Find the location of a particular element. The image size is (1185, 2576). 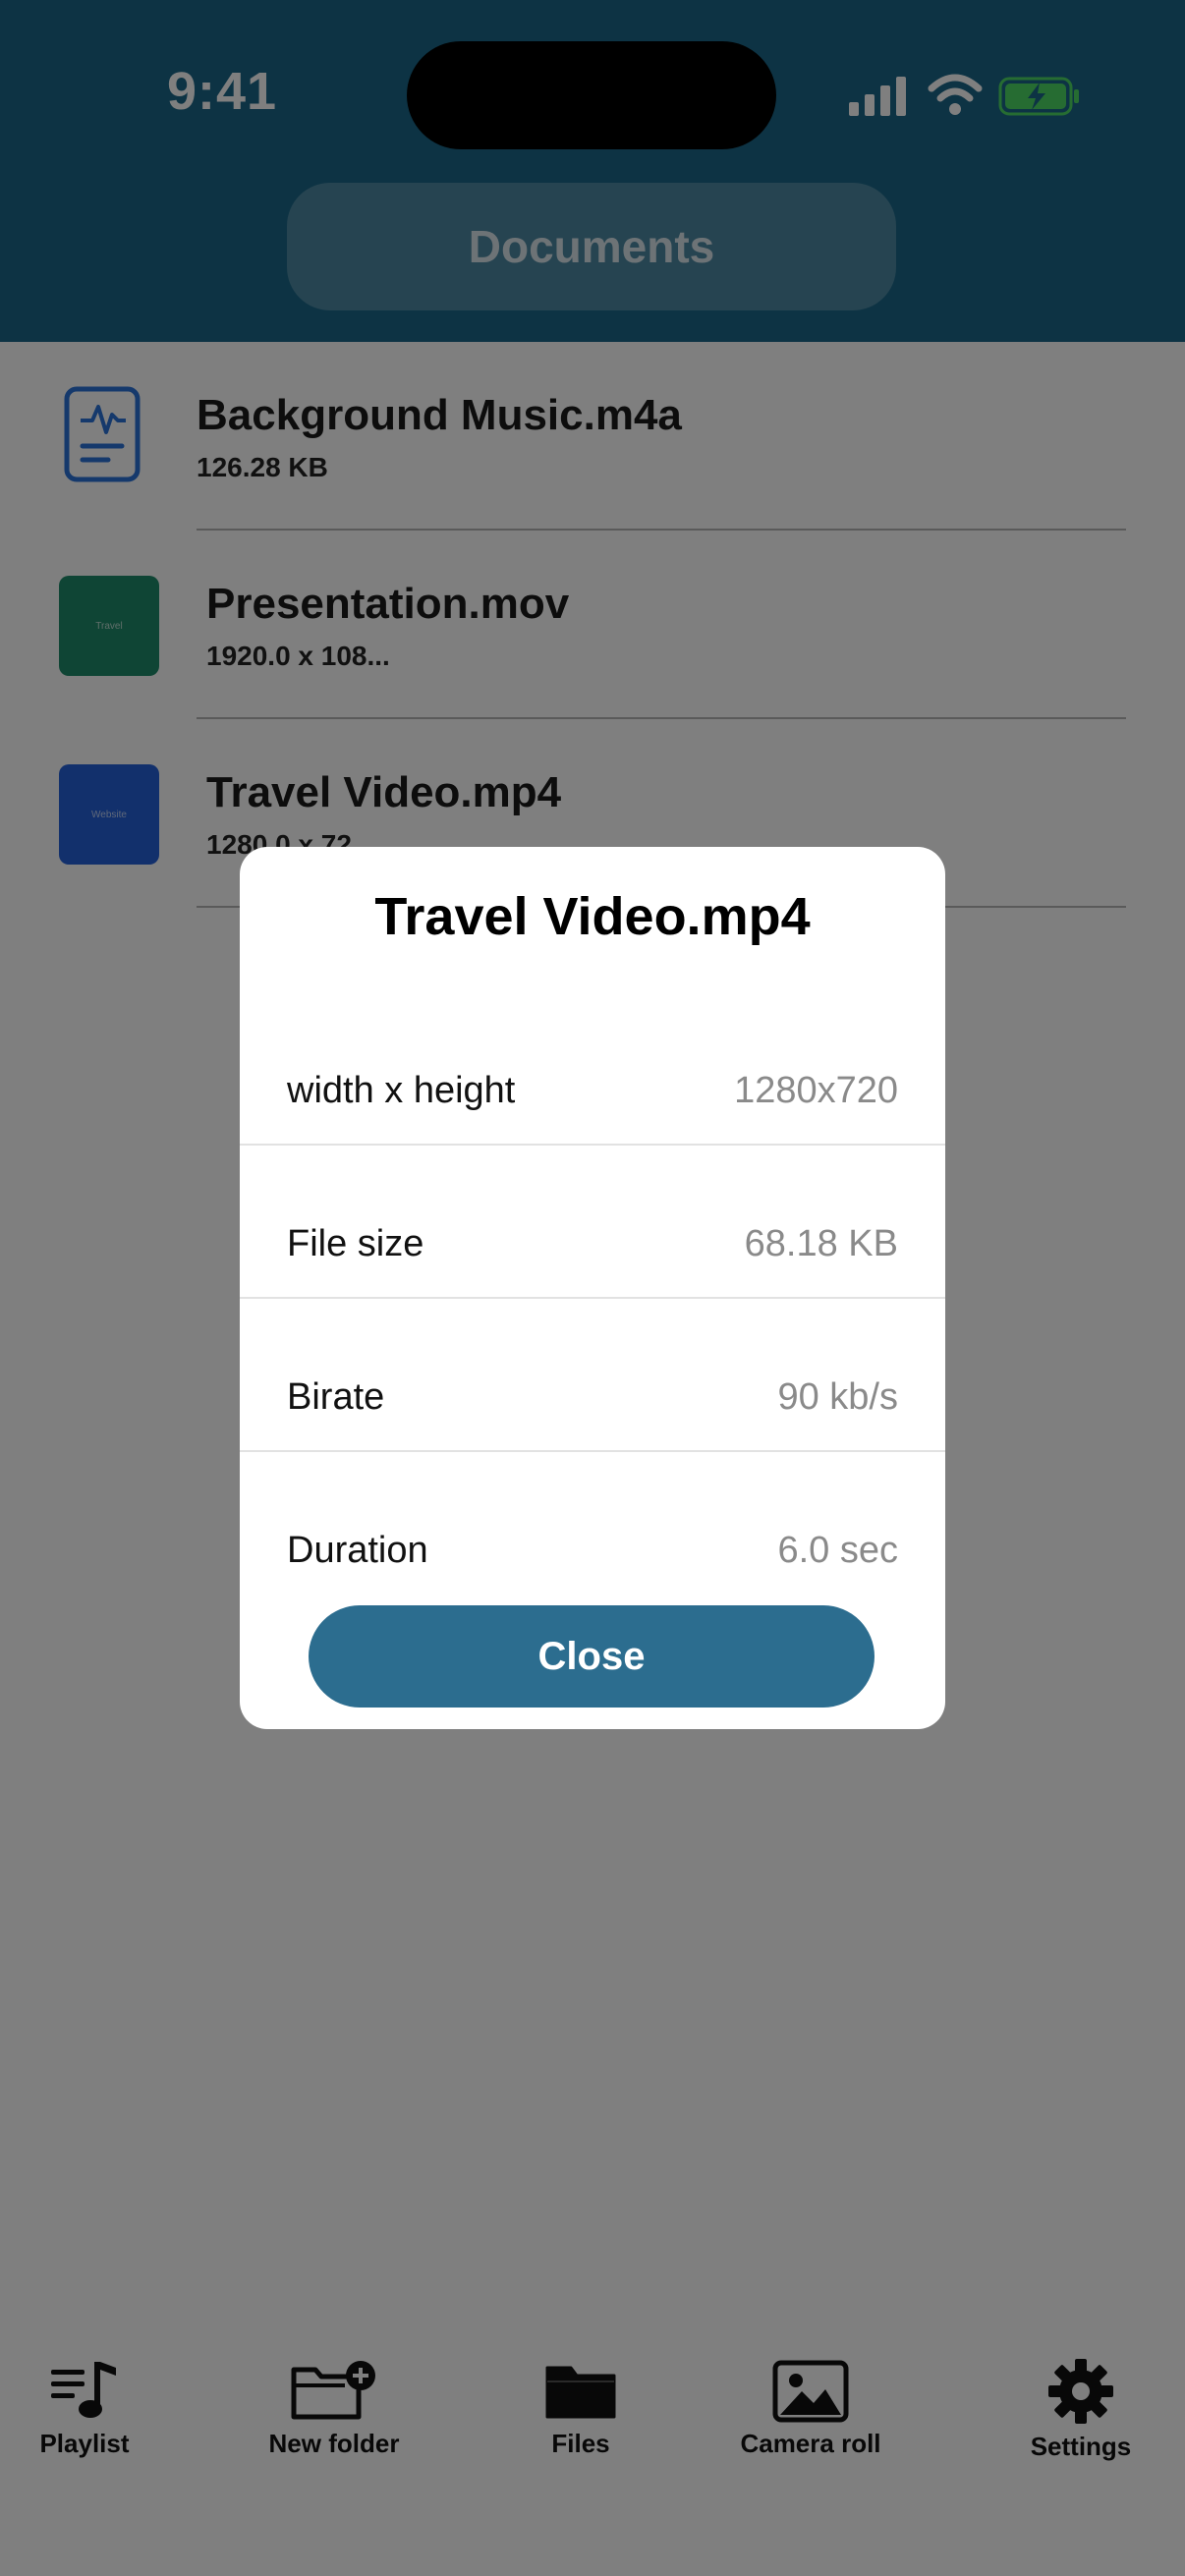

close-button-label: Close is located at coordinates (592, 1656).